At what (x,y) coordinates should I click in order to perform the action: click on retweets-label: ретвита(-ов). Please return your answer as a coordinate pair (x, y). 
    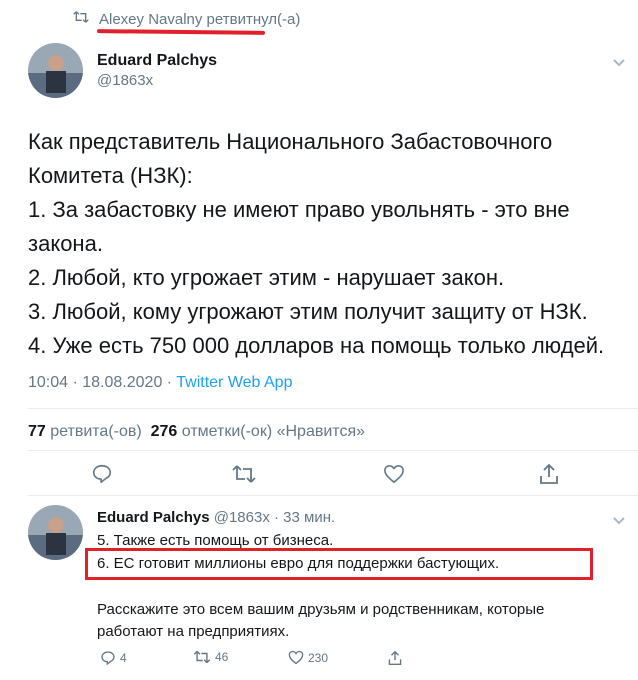
    Looking at the image, I should click on (96, 431).